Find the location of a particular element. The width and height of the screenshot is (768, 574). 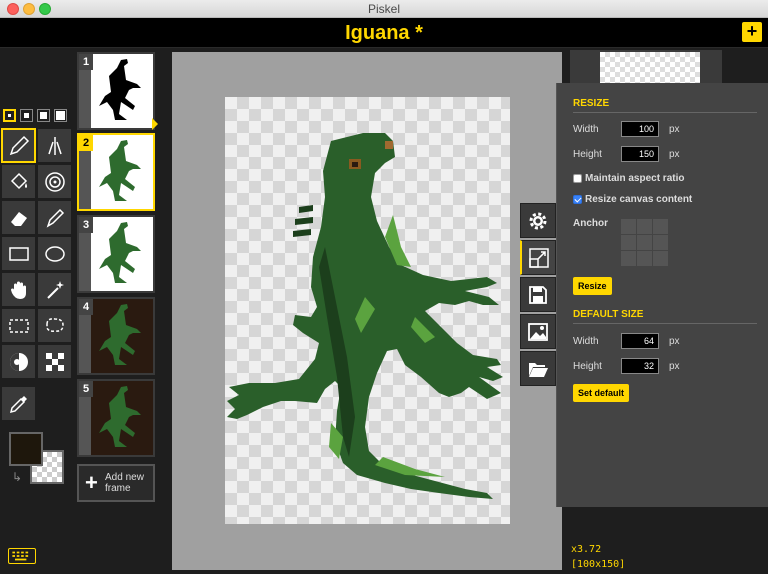

default-size-section-title: DEFAULT SIZE is located at coordinates (608, 314).